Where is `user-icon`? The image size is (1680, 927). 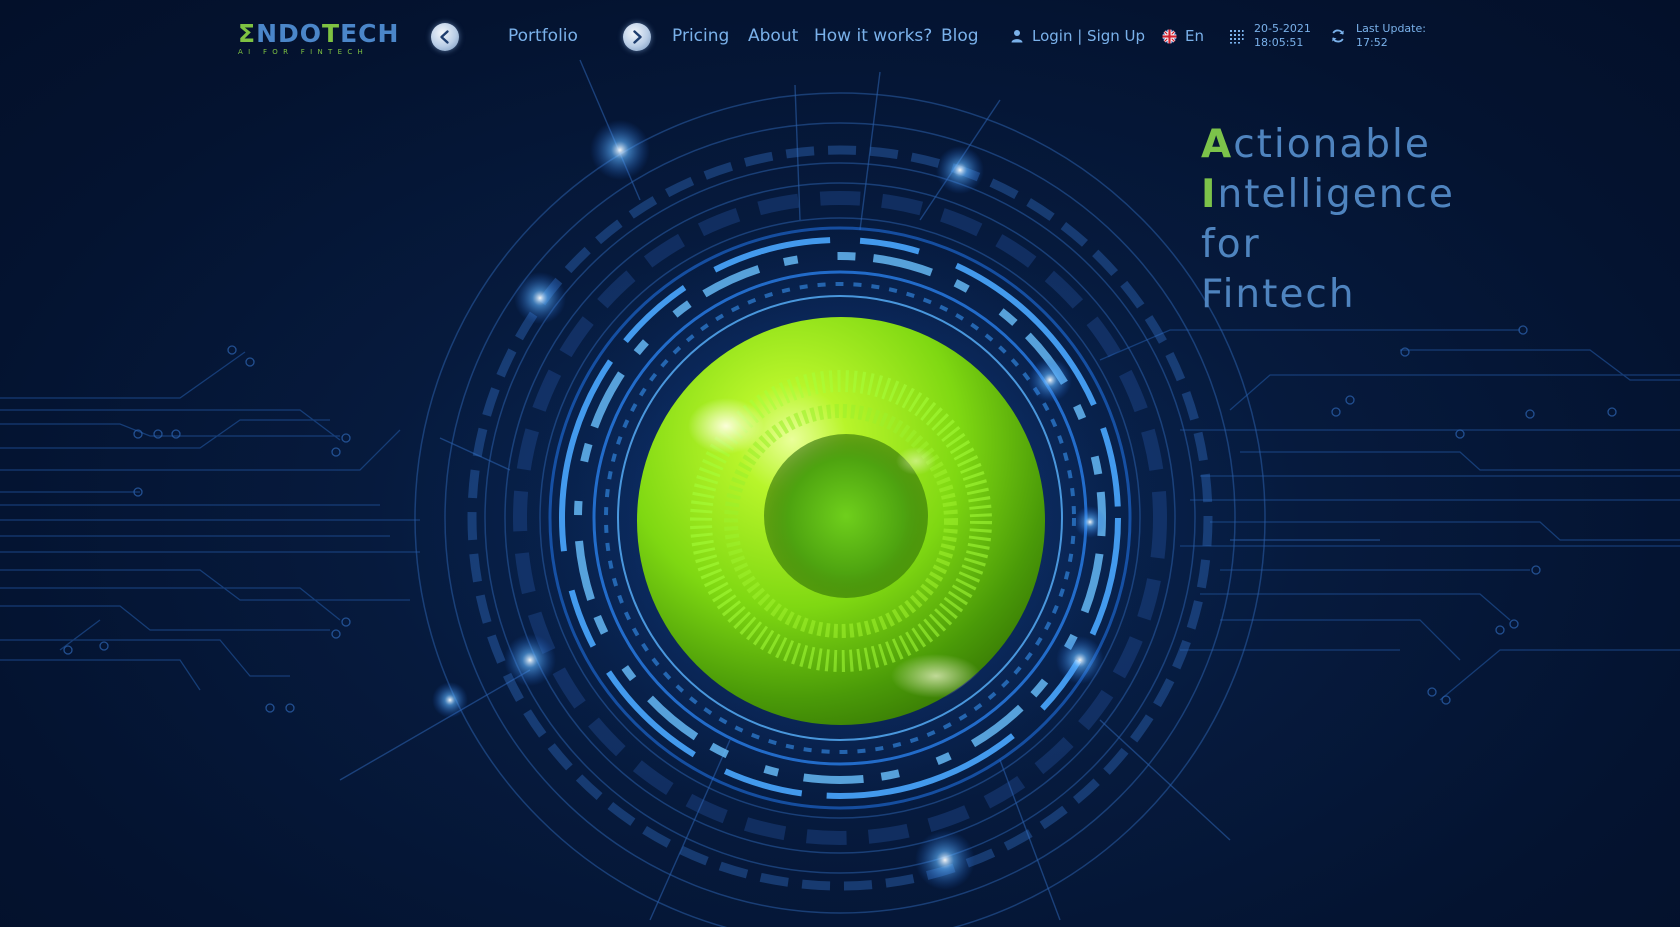 user-icon is located at coordinates (1017, 36).